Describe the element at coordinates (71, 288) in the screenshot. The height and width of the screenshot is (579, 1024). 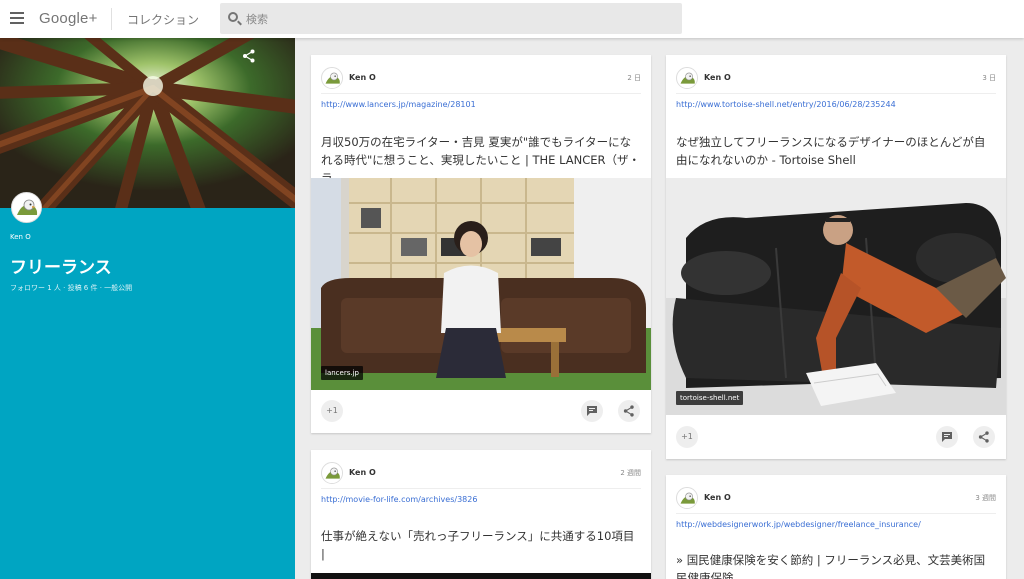
I see `collection-meta: フォロワー 1 人 · 投稿 6 件 · 一般公開` at that location.